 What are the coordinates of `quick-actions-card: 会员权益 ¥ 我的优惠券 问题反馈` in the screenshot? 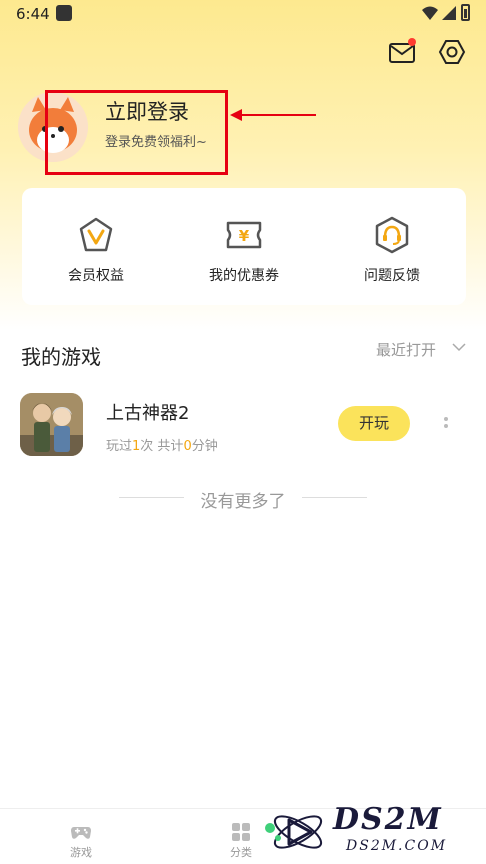 It's located at (244, 246).